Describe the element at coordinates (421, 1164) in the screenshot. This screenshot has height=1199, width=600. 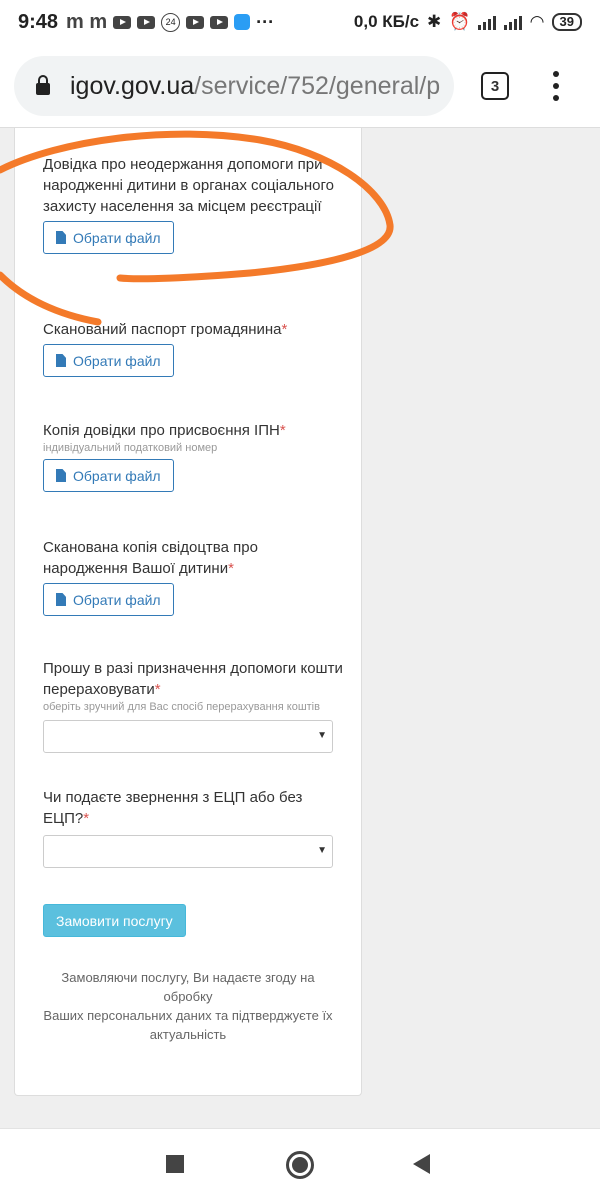
I see `back-icon` at that location.